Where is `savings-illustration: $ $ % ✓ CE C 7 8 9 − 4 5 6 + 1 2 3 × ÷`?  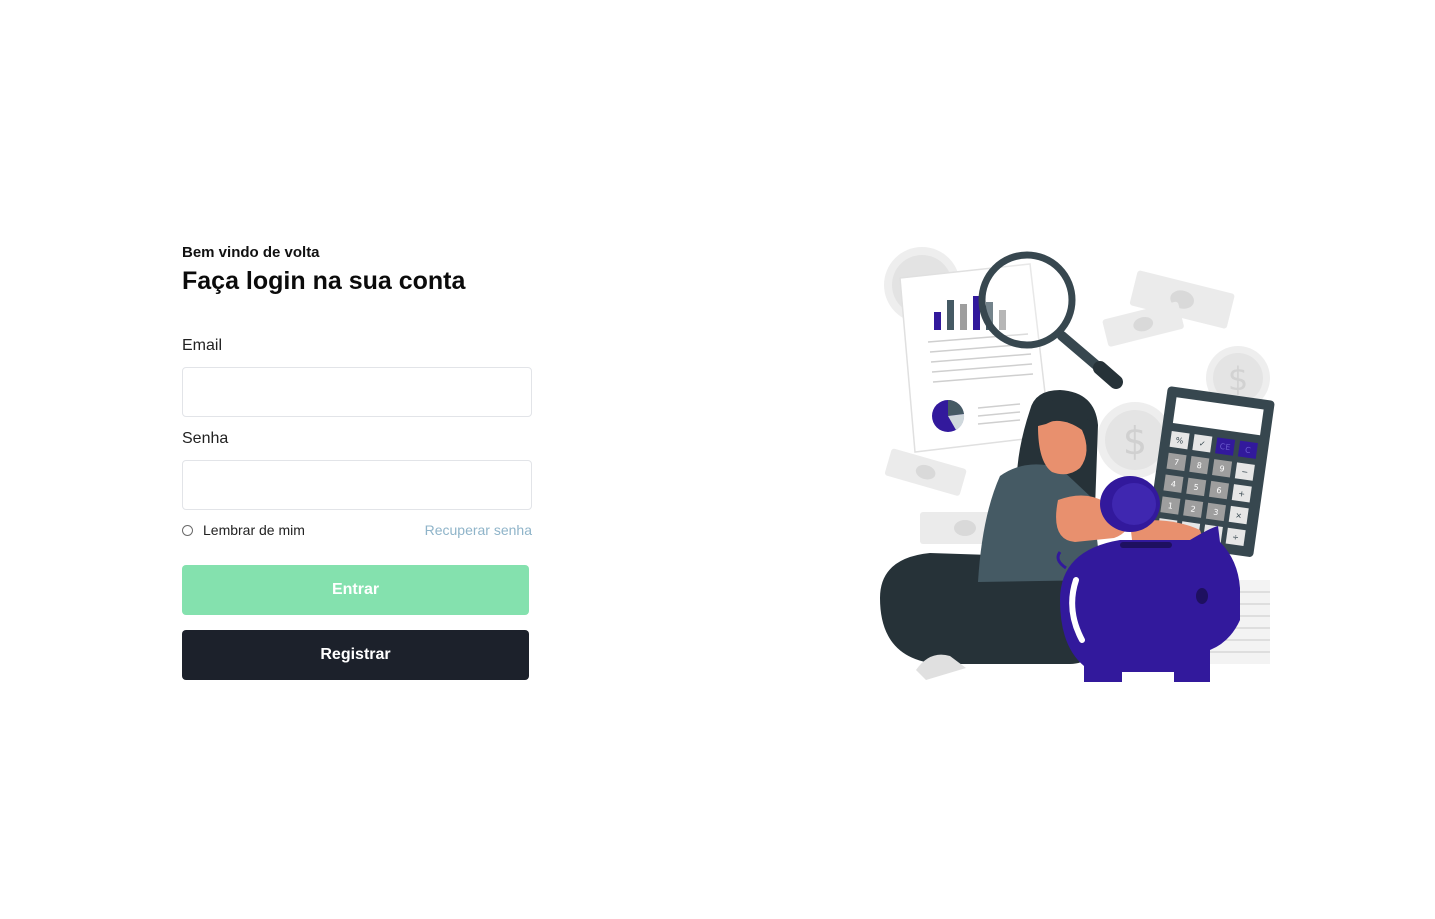
savings-illustration: $ $ % ✓ CE C 7 8 9 − 4 5 6 + 1 2 3 × ÷ is located at coordinates (1080, 465).